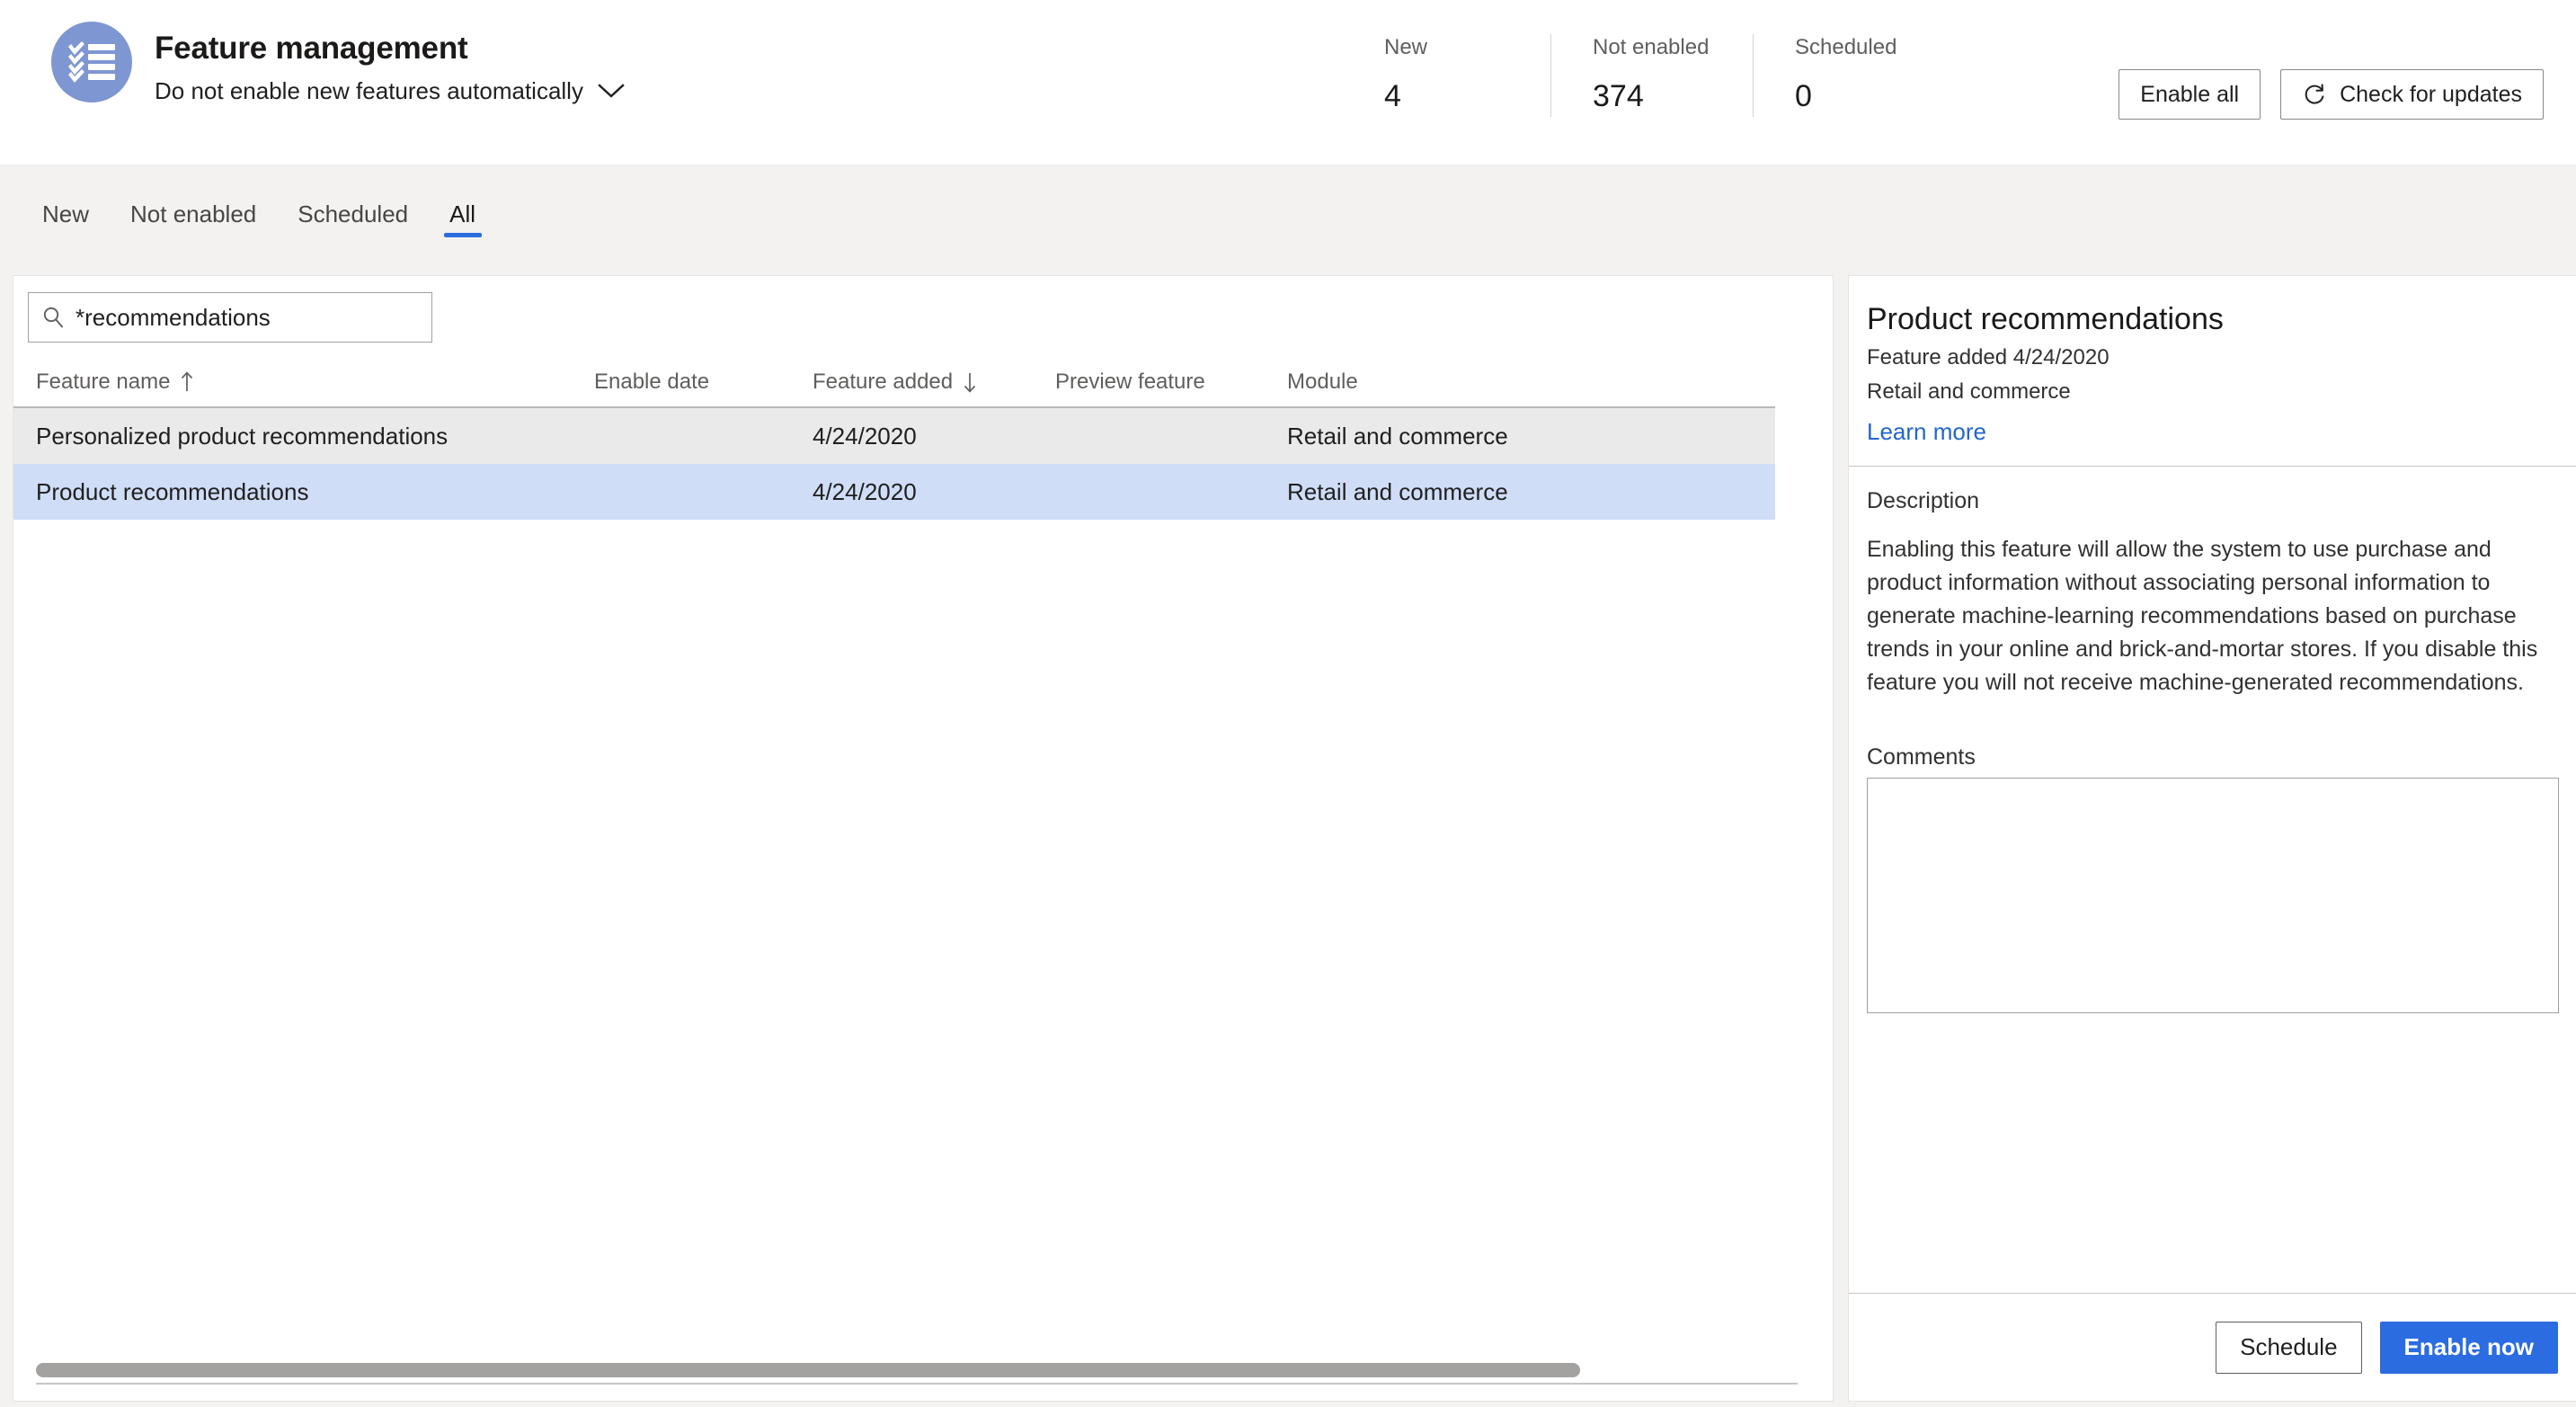 Image resolution: width=2576 pixels, height=1407 pixels. What do you see at coordinates (970, 382) in the screenshot?
I see `arrow-down-icon` at bounding box center [970, 382].